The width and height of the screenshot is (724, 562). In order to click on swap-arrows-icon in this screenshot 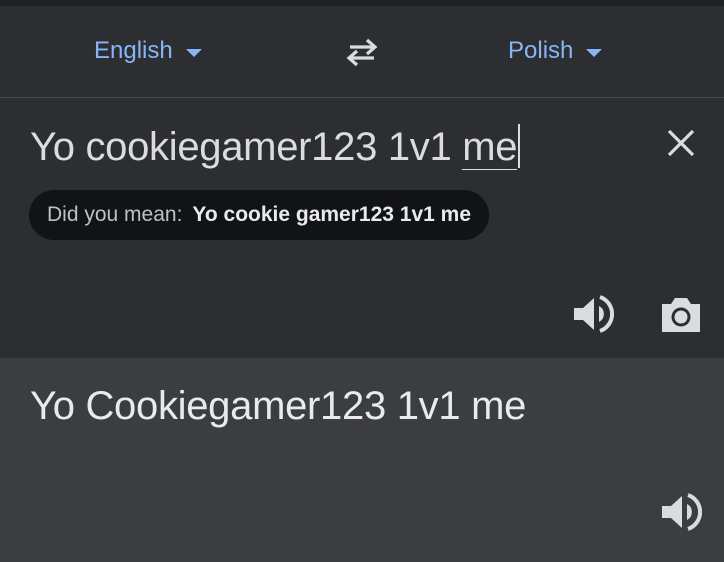, I will do `click(362, 52)`.